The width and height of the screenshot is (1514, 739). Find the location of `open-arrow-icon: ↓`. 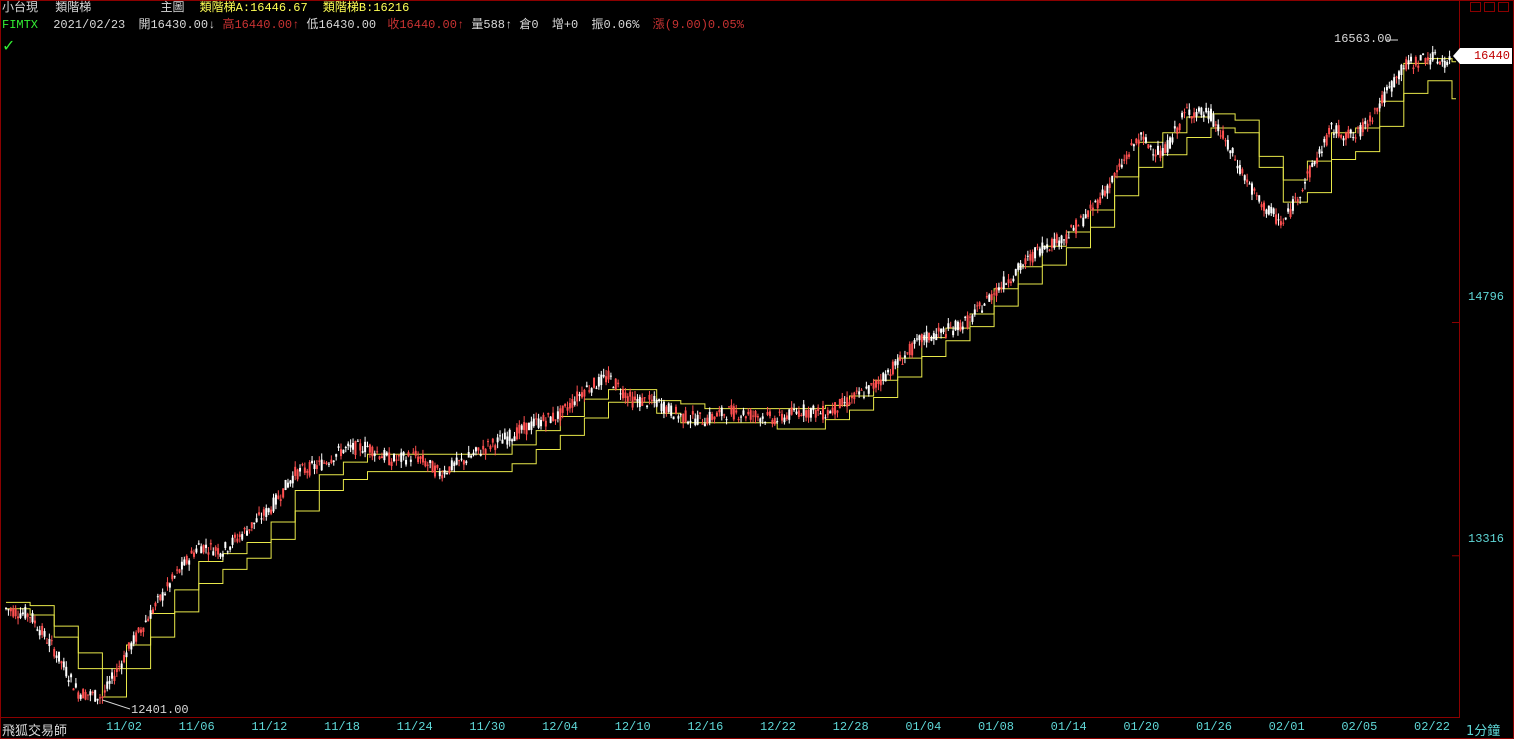

open-arrow-icon: ↓ is located at coordinates (212, 25).